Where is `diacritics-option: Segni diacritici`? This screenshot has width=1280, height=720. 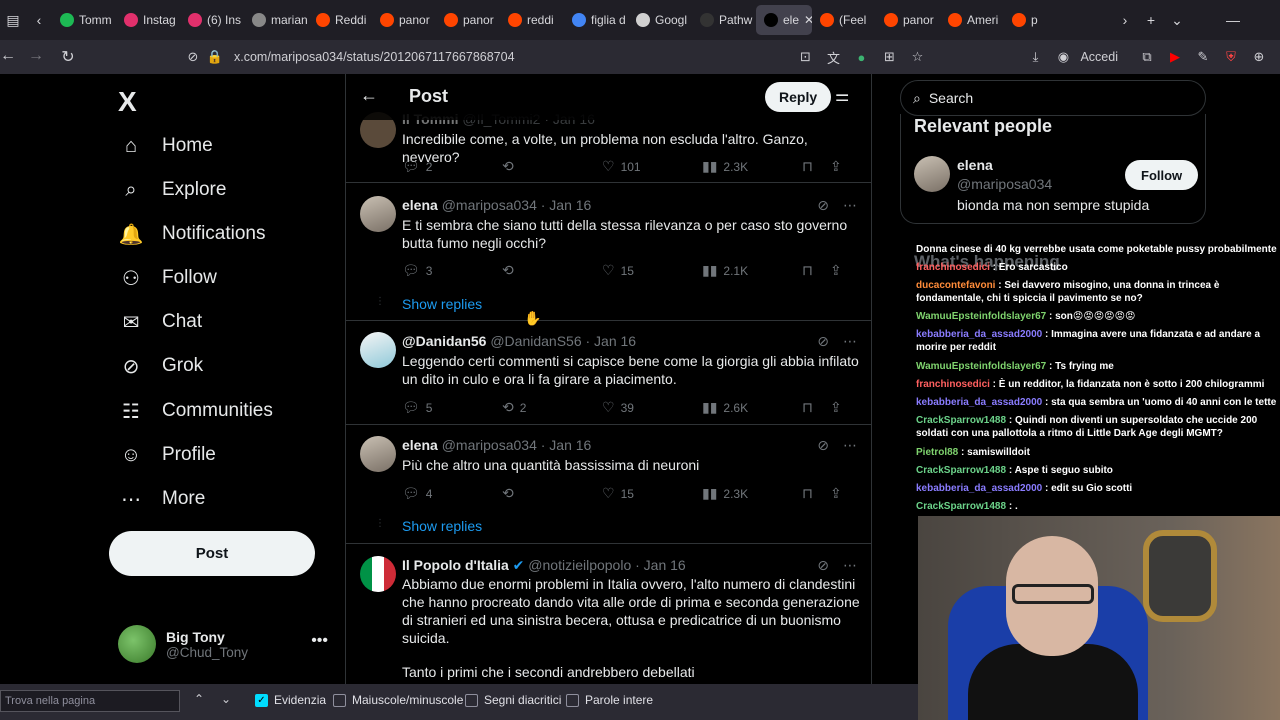 diacritics-option: Segni diacritici is located at coordinates (513, 700).